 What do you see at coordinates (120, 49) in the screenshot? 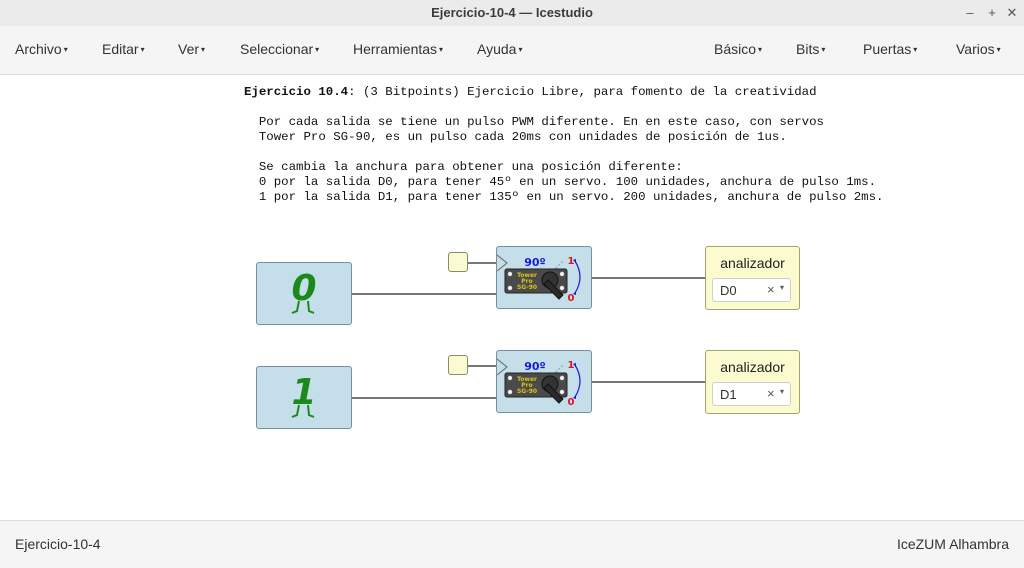
I see `menu-editar-label: Editar` at bounding box center [120, 49].